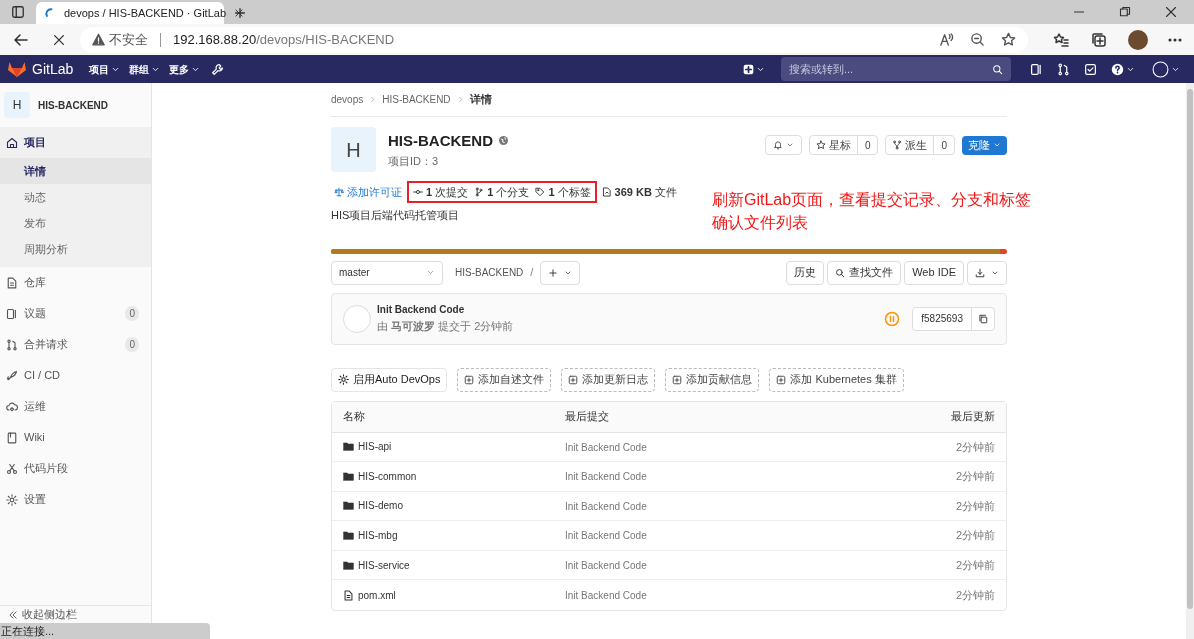  I want to click on tag-link: 1 个标签, so click(563, 192).